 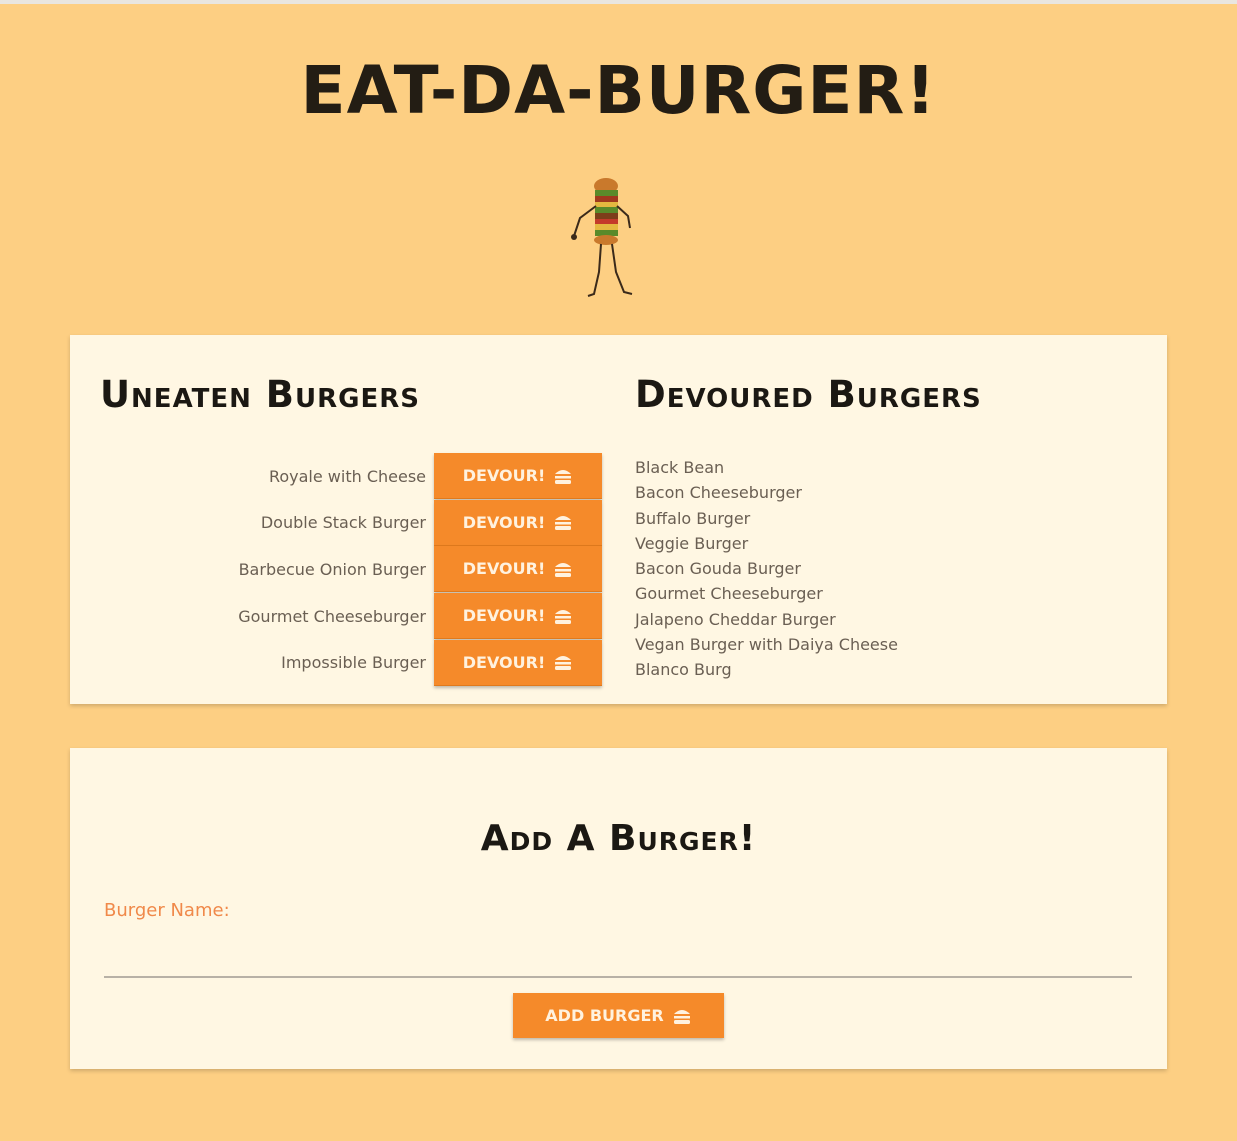 What do you see at coordinates (618, 90) in the screenshot?
I see `page-title: EAT-DA-BURGER!` at bounding box center [618, 90].